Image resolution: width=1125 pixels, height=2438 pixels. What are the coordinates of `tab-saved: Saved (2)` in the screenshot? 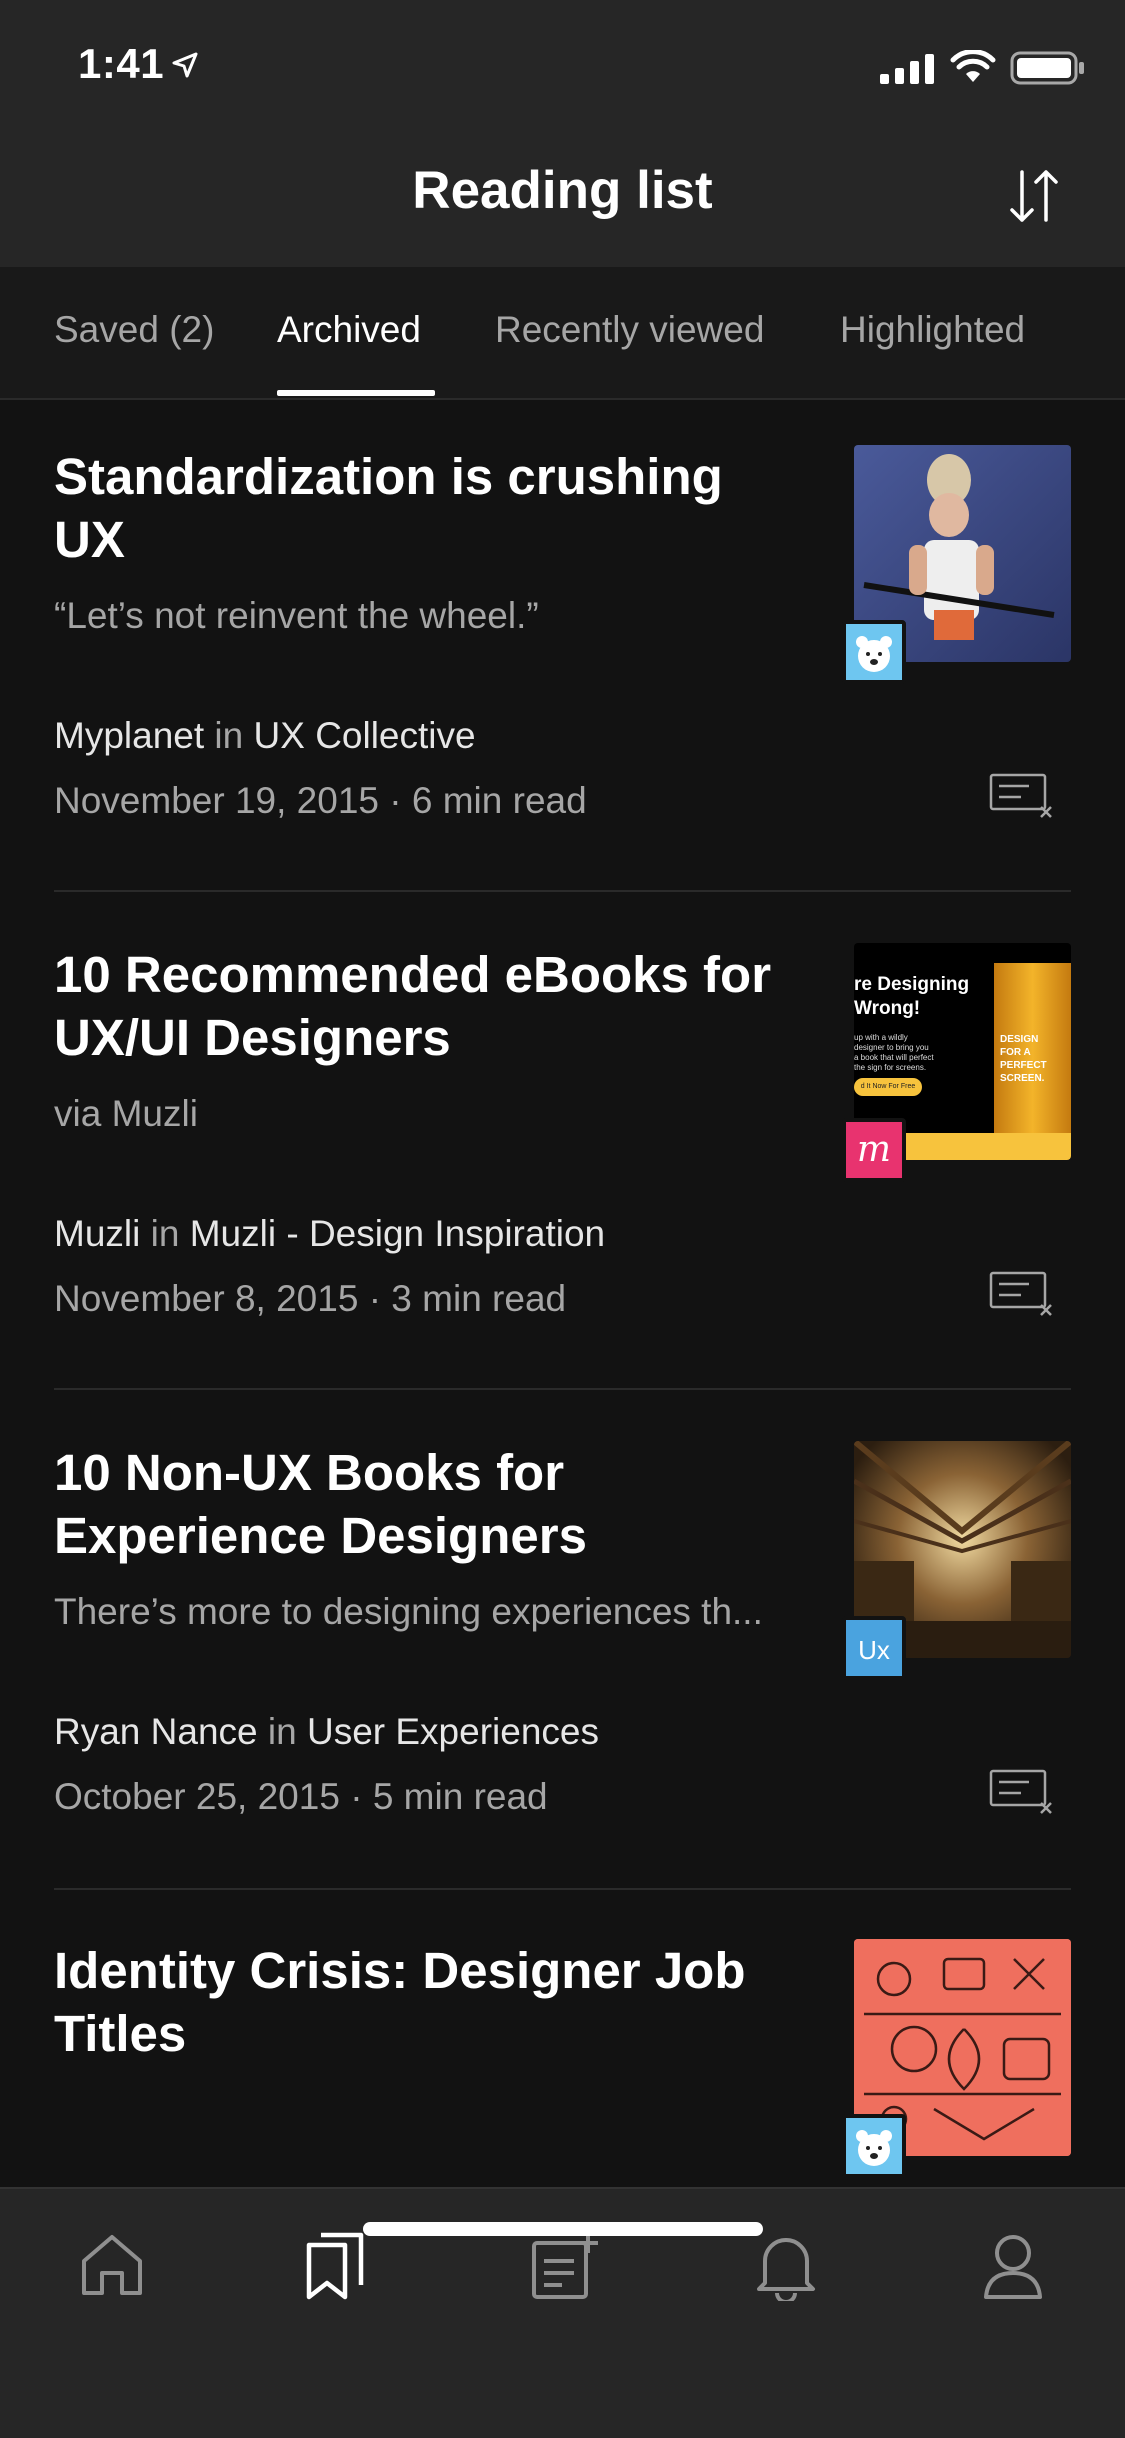 It's located at (134, 330).